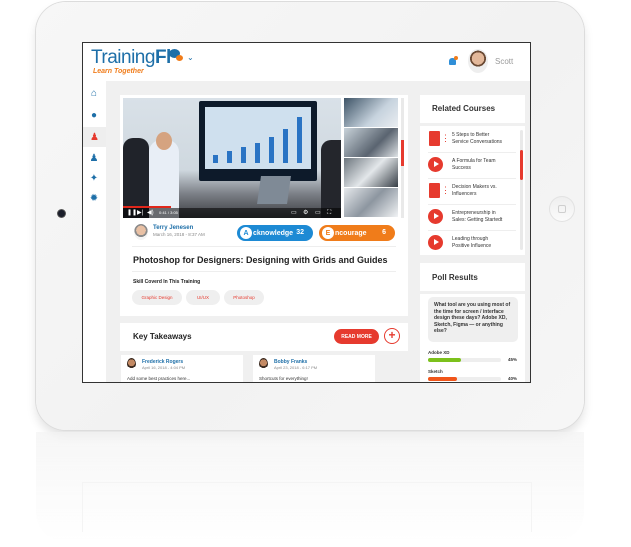 This screenshot has height=547, width=631. I want to click on key-takeaways-title: Key Takeaways, so click(162, 336).